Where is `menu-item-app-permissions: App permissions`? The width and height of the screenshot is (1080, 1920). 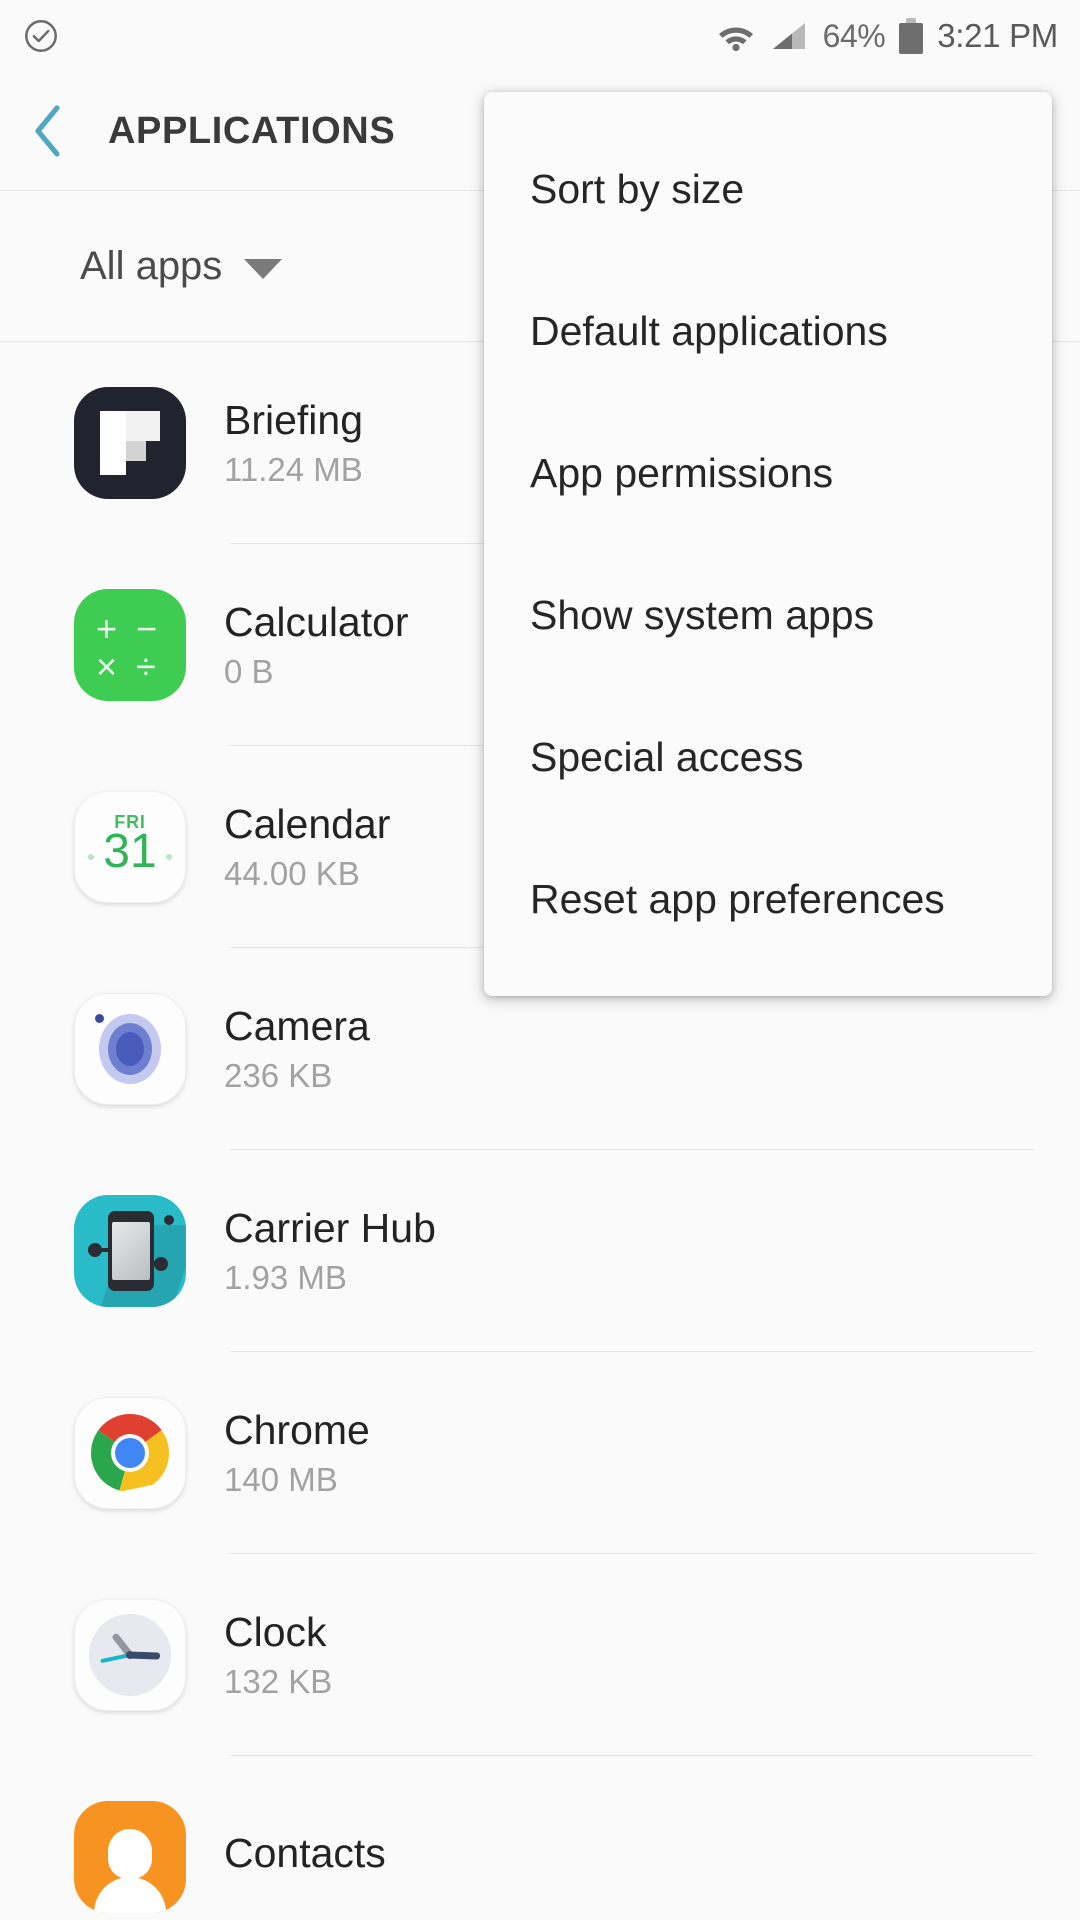 menu-item-app-permissions: App permissions is located at coordinates (768, 473).